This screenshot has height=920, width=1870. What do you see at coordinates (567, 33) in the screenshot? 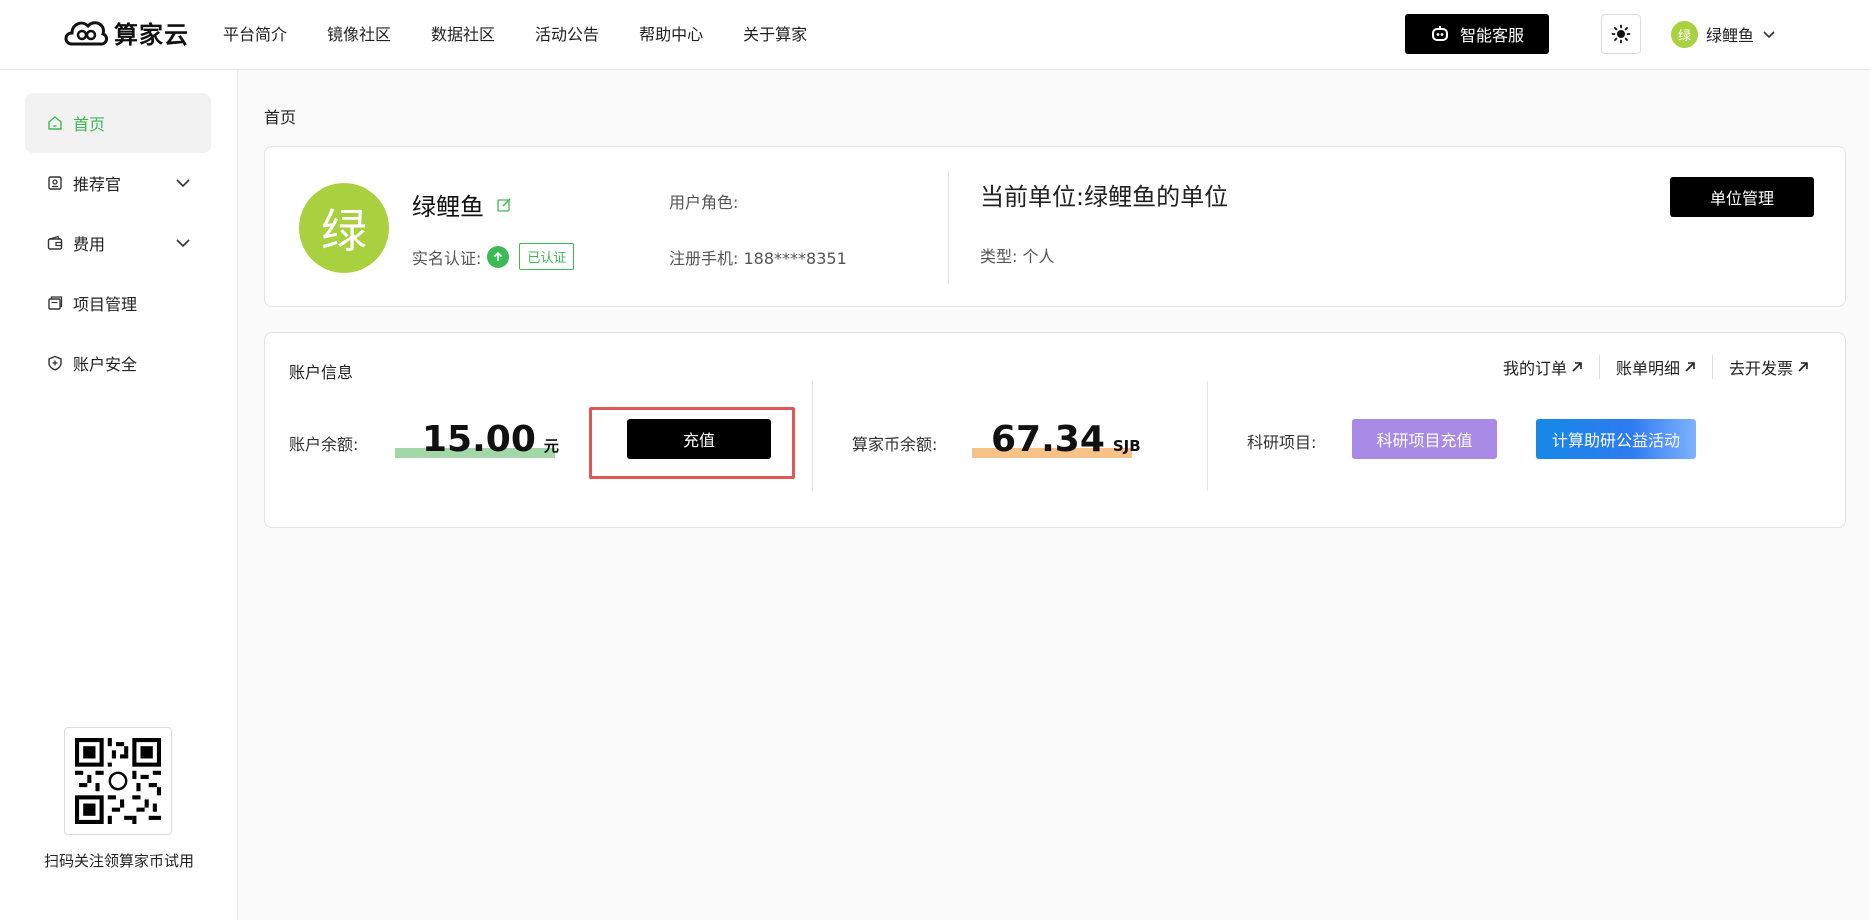
I see `nav-announcements: 活动公告` at bounding box center [567, 33].